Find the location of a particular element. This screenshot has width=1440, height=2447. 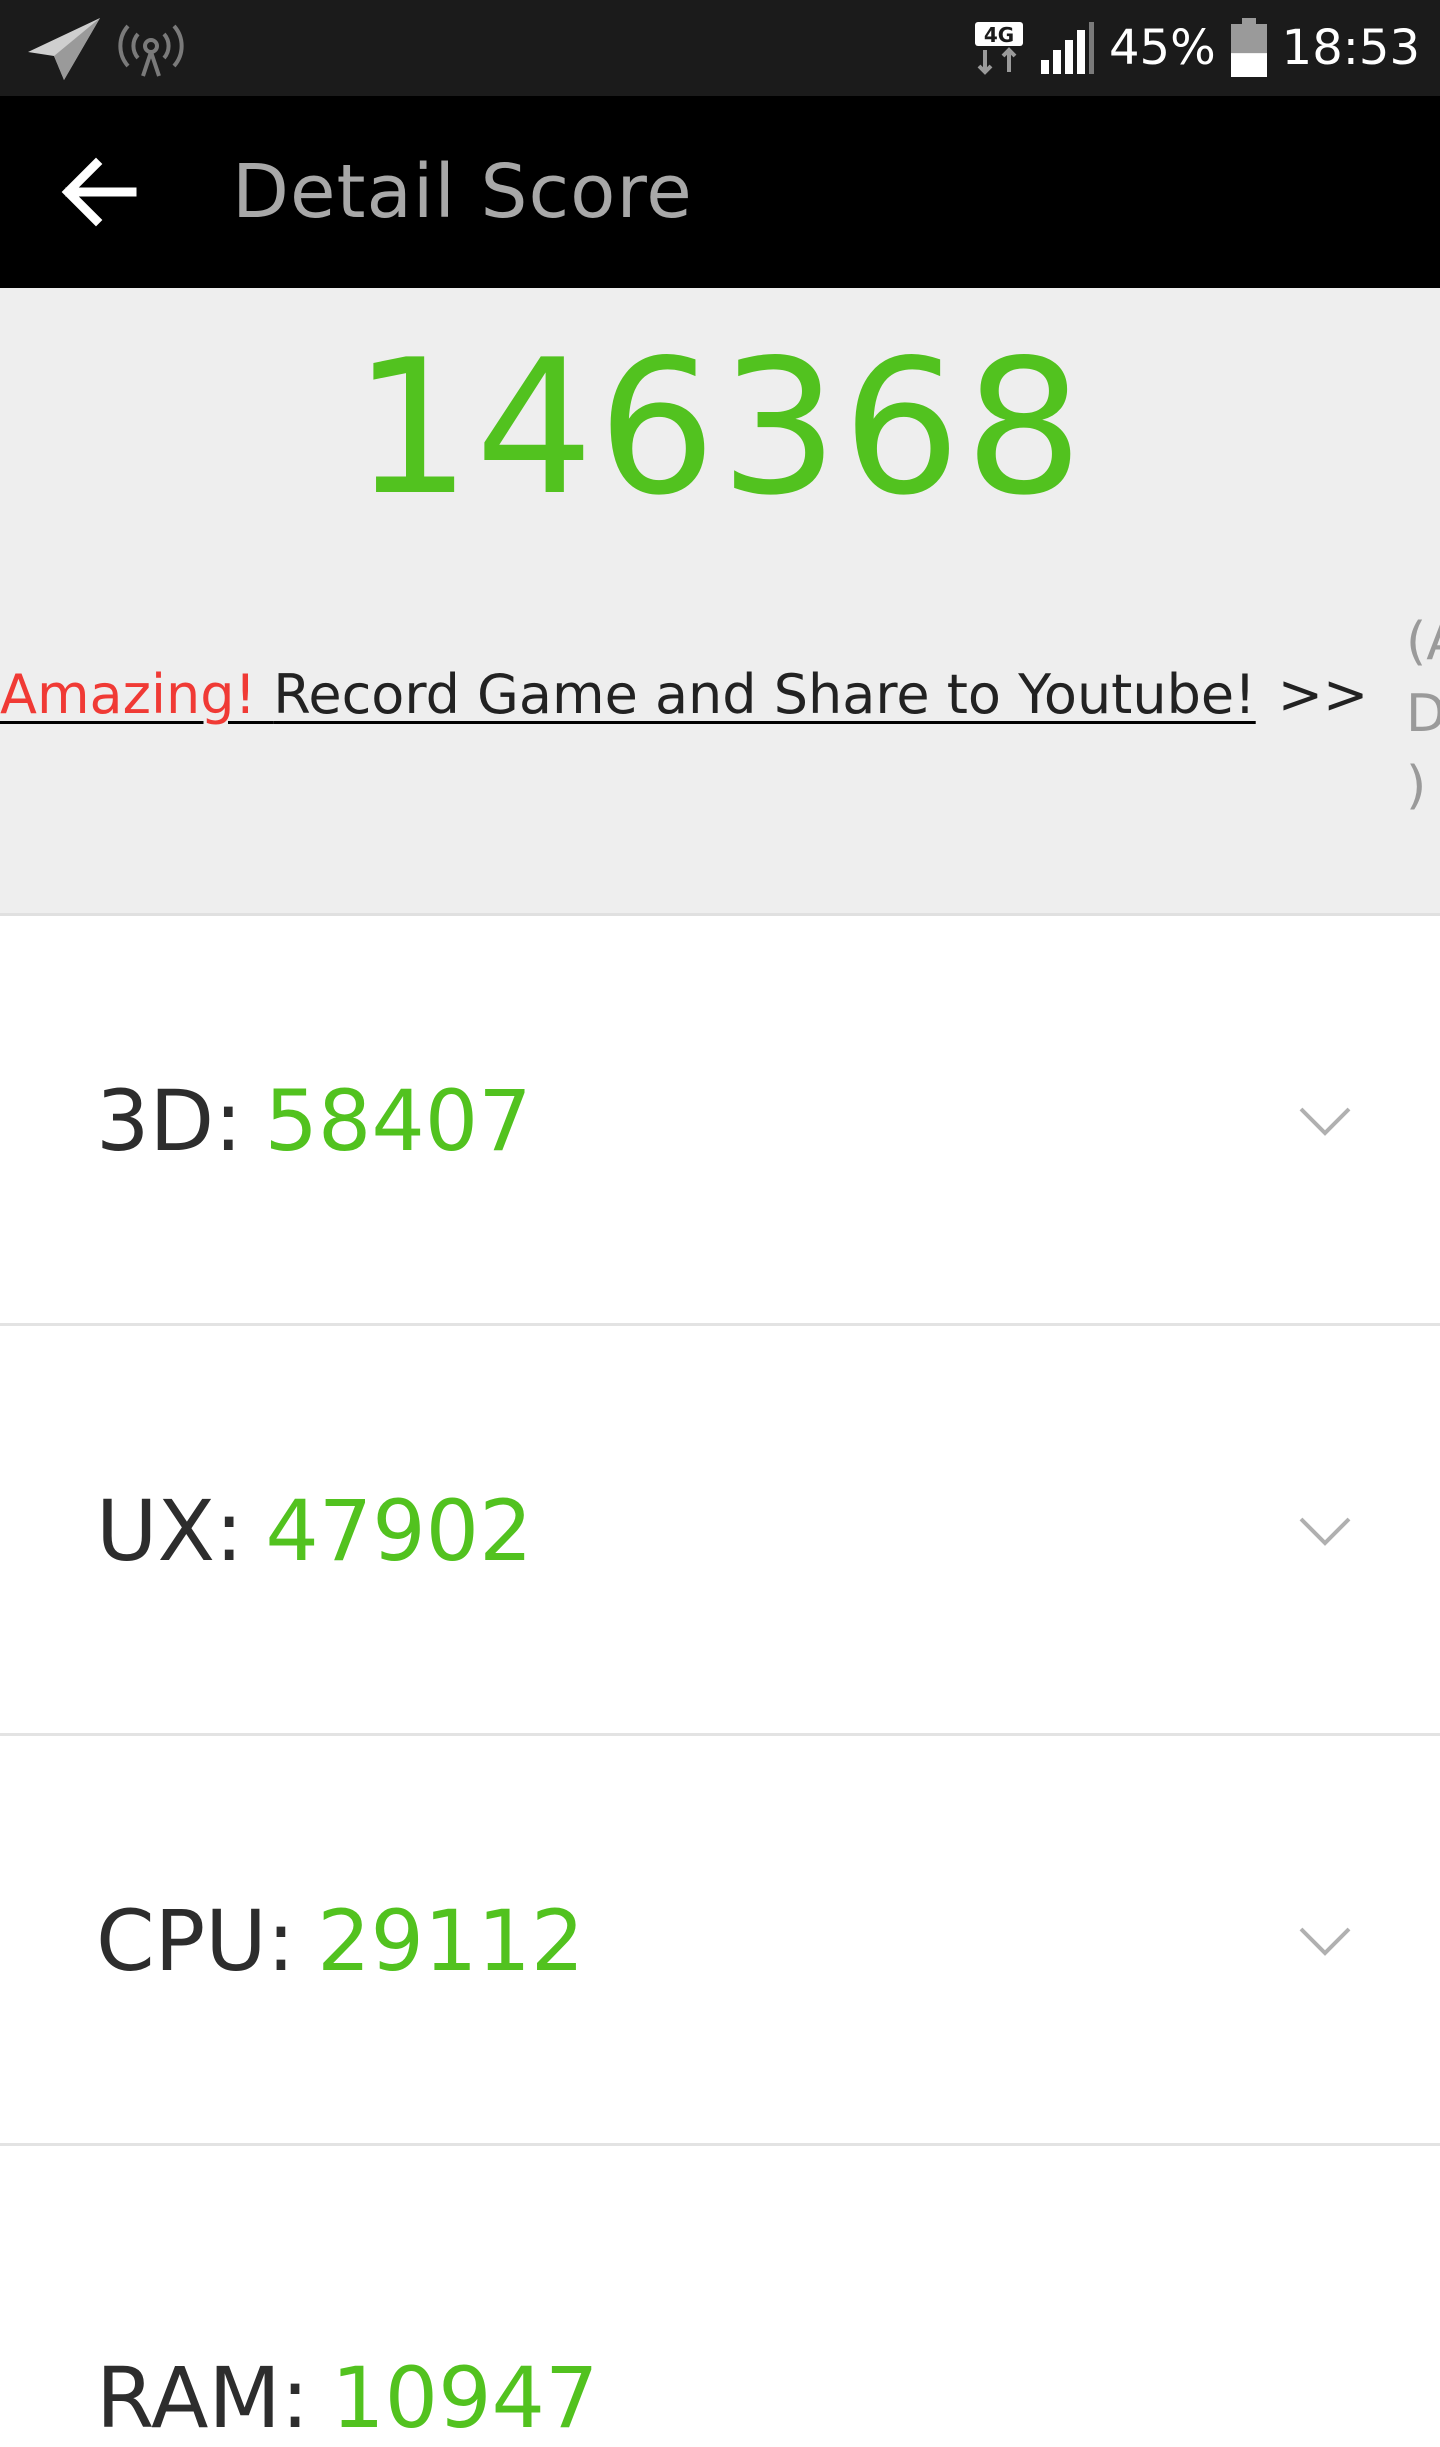

battery-icon is located at coordinates (1248, 47).